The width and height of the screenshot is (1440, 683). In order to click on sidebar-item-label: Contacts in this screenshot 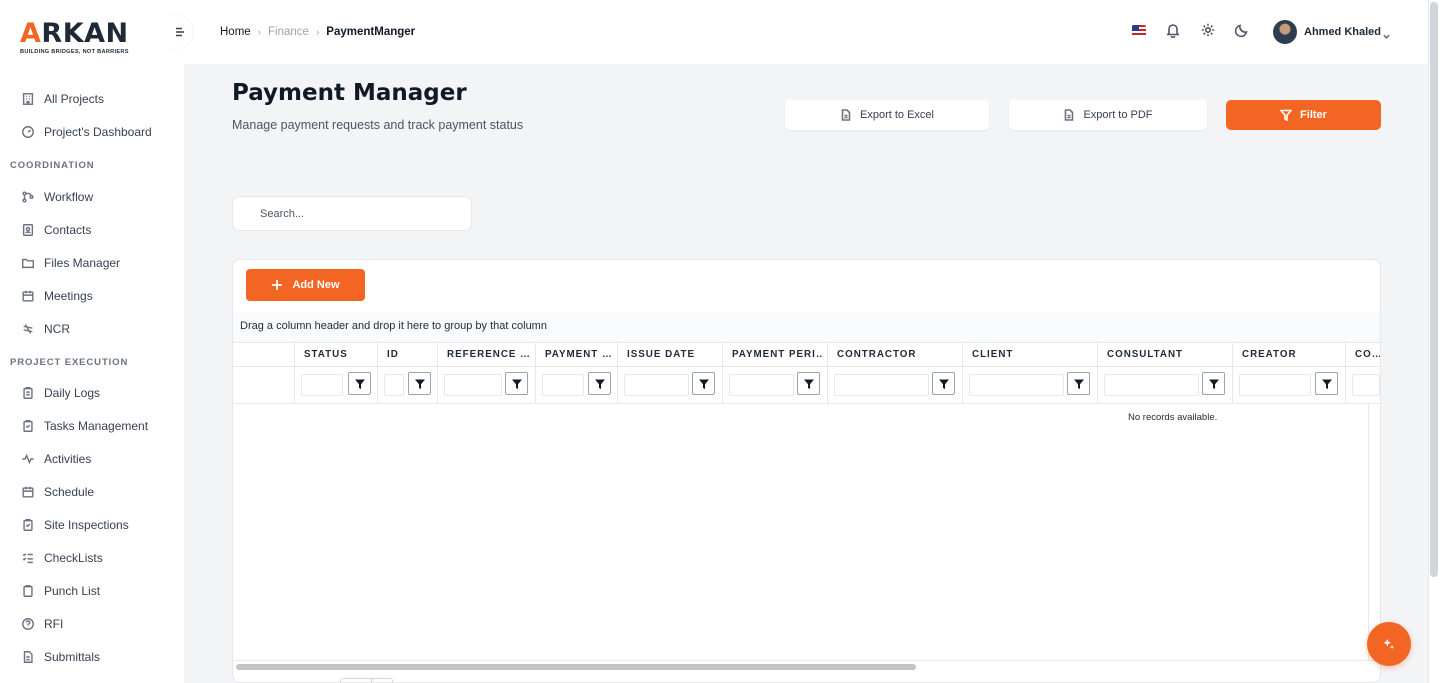, I will do `click(68, 230)`.